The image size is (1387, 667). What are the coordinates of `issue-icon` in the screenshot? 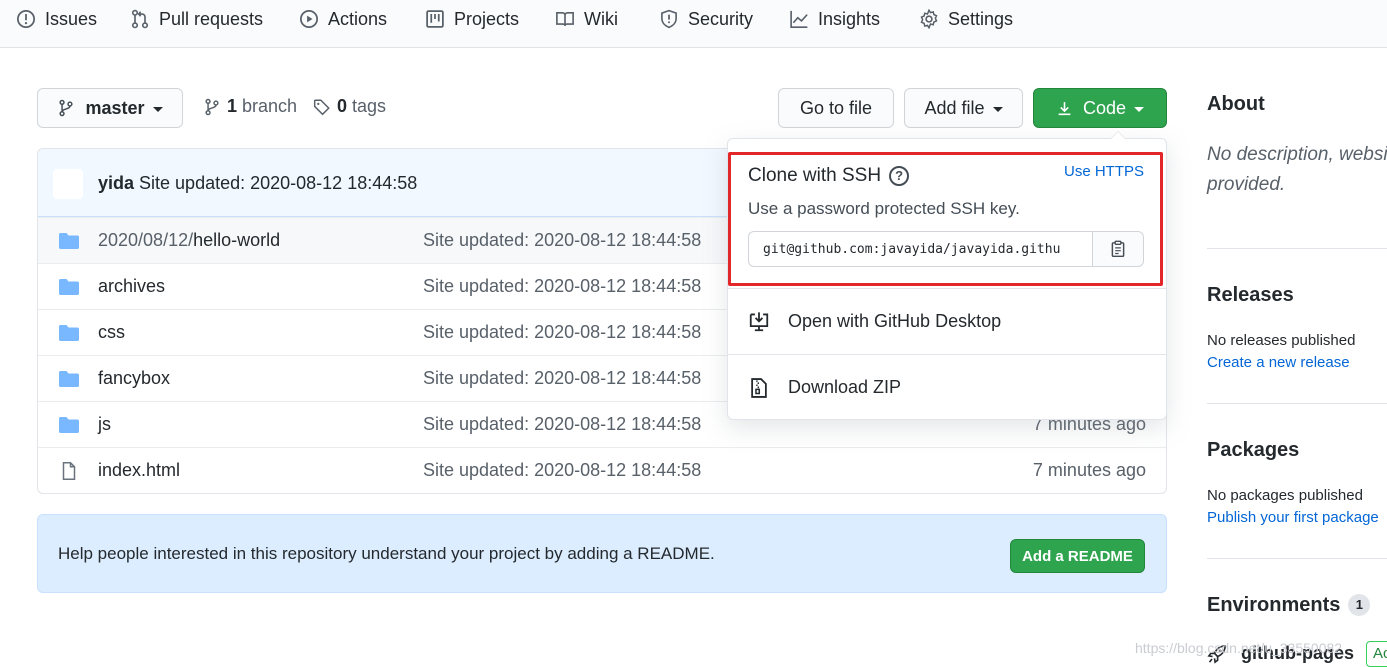 It's located at (26, 19).